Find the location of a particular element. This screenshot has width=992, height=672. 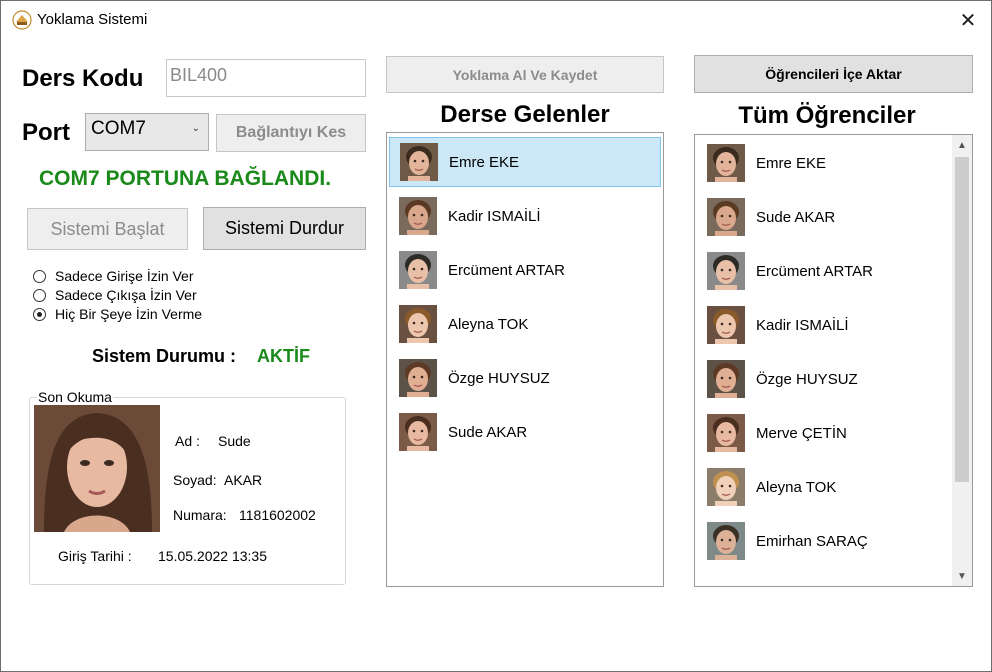

list-item: Emirhan SARAÇ is located at coordinates (823, 541).